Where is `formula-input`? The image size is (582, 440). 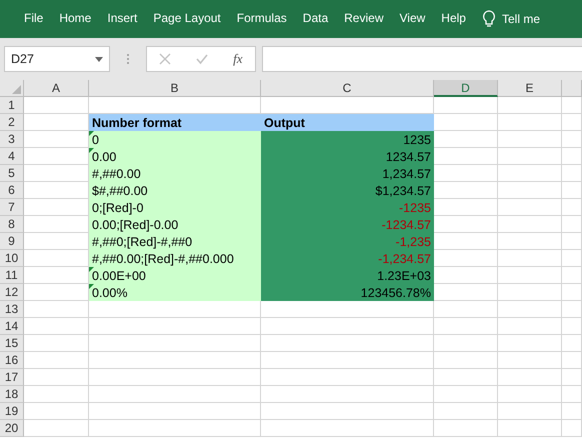
formula-input is located at coordinates (422, 59).